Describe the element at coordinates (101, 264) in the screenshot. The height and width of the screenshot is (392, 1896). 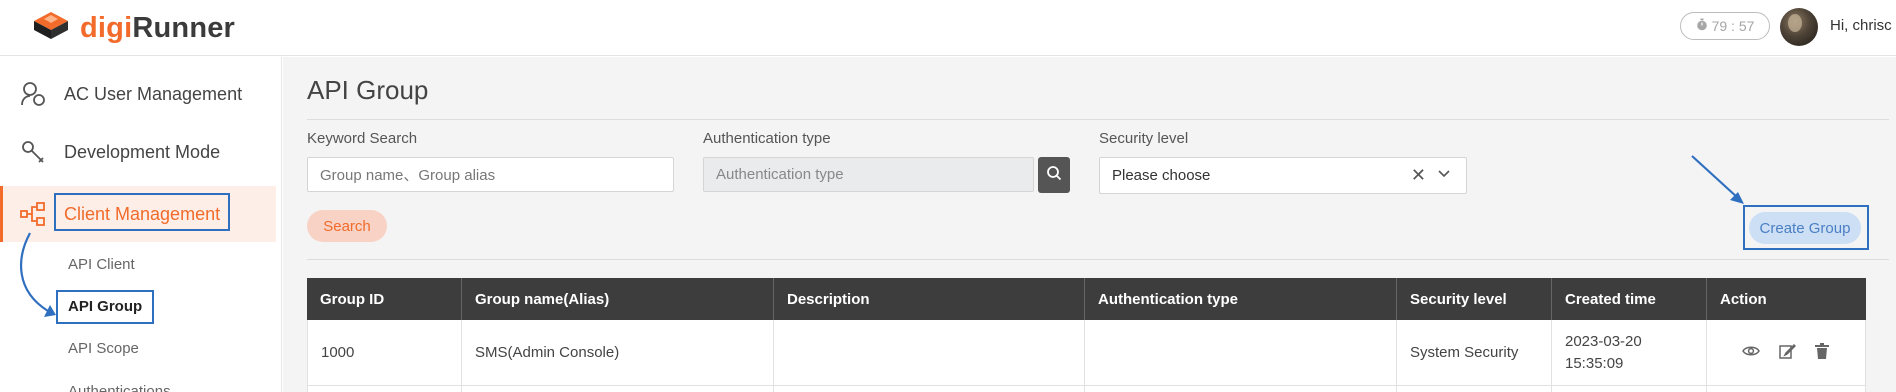
I see `sidebar-subitem-api-client: API Client` at that location.